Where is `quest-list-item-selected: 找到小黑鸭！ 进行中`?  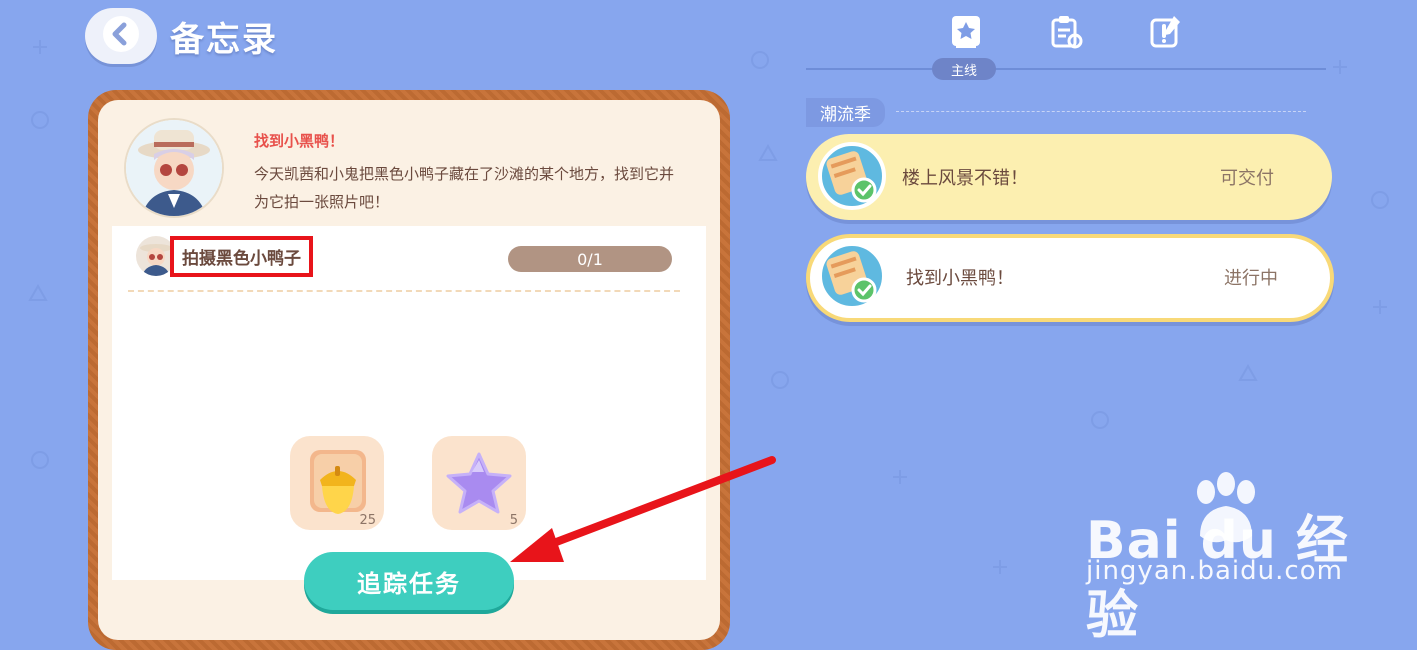
quest-list-item-selected: 找到小黑鸭！ 进行中 is located at coordinates (1070, 278).